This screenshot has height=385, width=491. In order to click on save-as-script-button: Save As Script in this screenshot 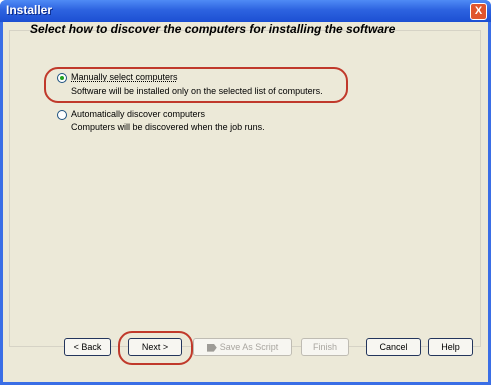, I will do `click(242, 347)`.